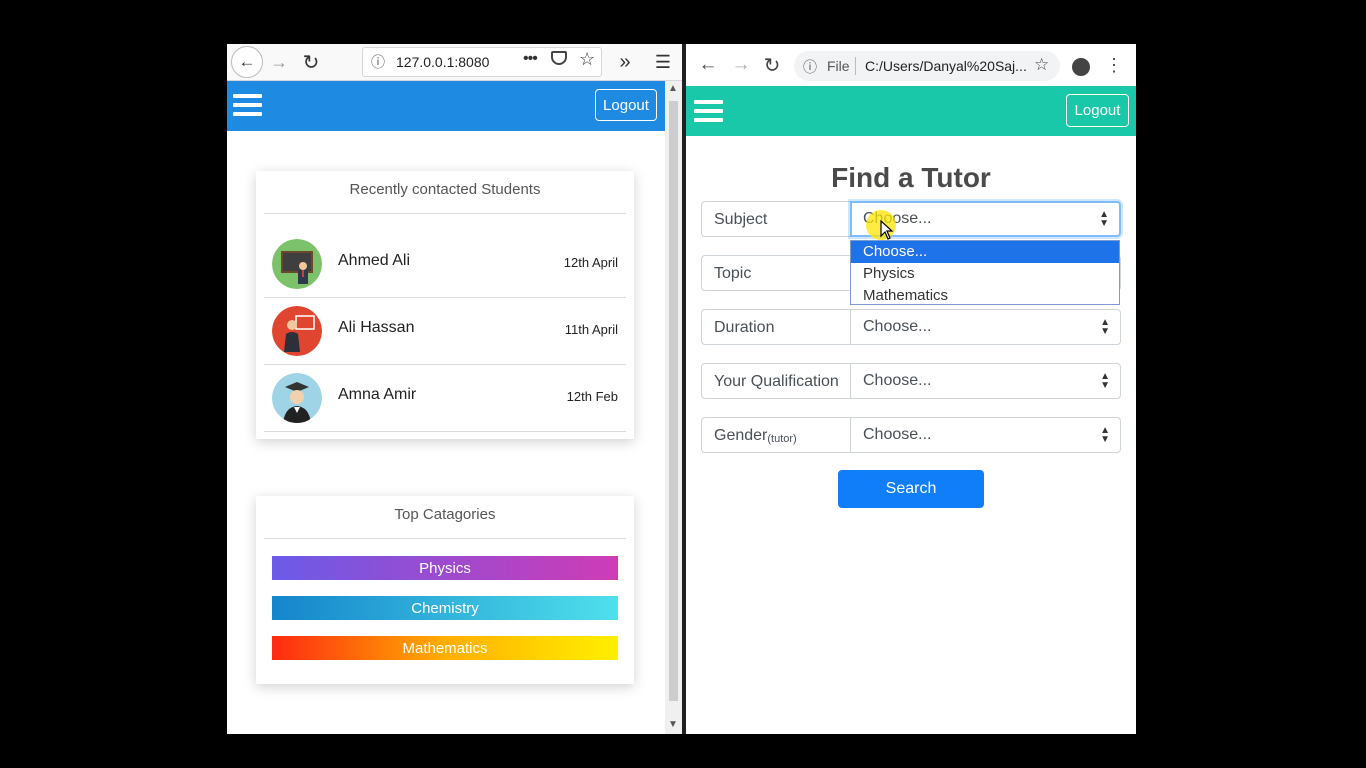 This screenshot has width=1366, height=768. I want to click on address-url: 127.0.0.1:8080, so click(443, 62).